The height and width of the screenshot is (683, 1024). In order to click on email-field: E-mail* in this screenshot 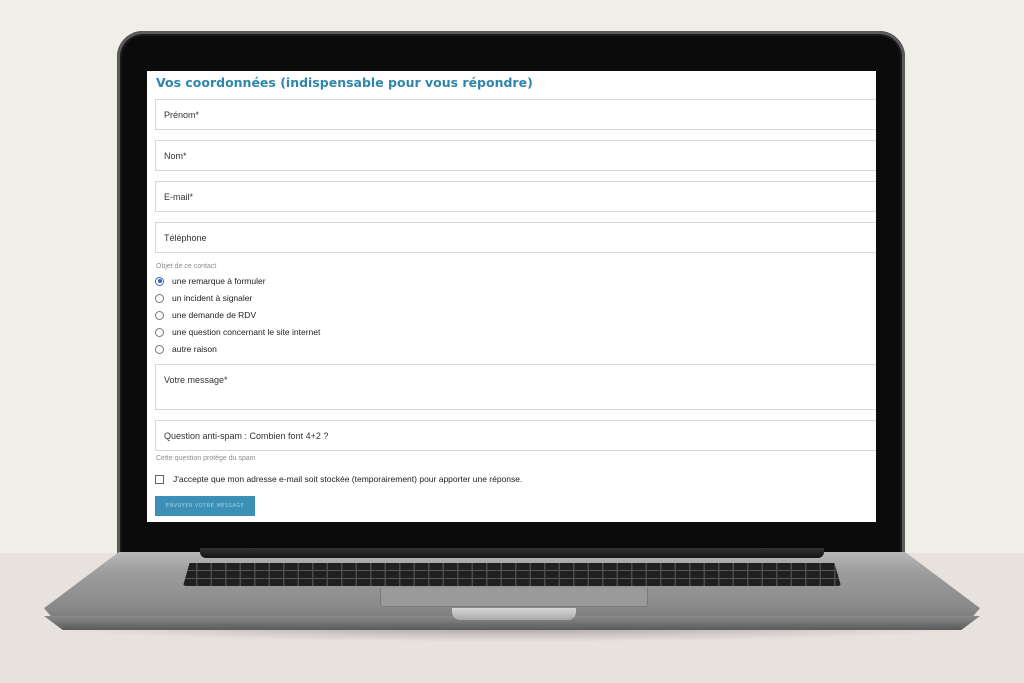, I will do `click(515, 196)`.